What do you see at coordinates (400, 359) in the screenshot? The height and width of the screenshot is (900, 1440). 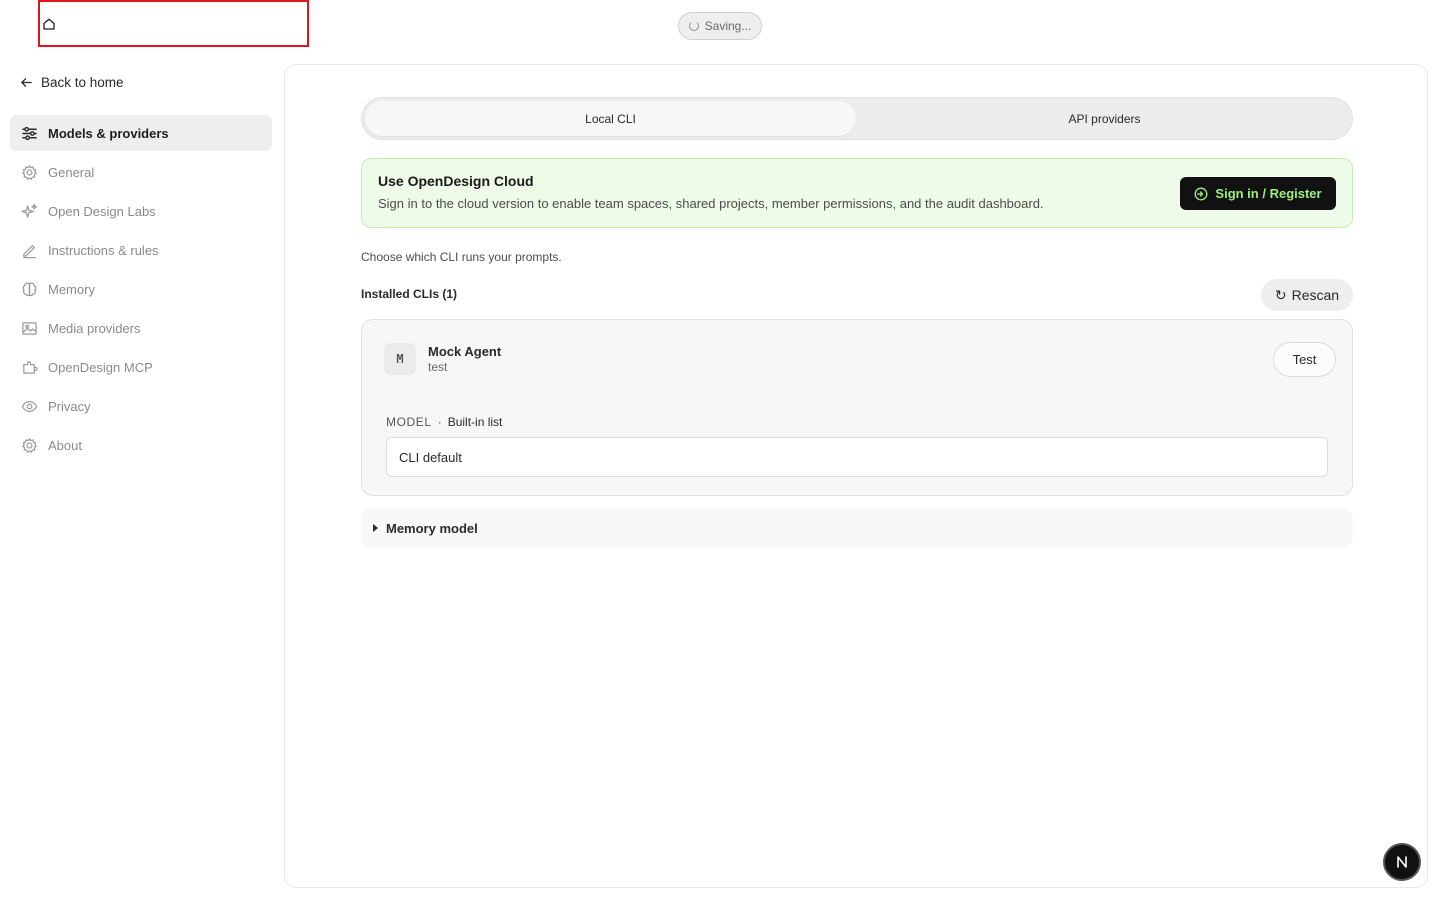 I see `avatar: M` at bounding box center [400, 359].